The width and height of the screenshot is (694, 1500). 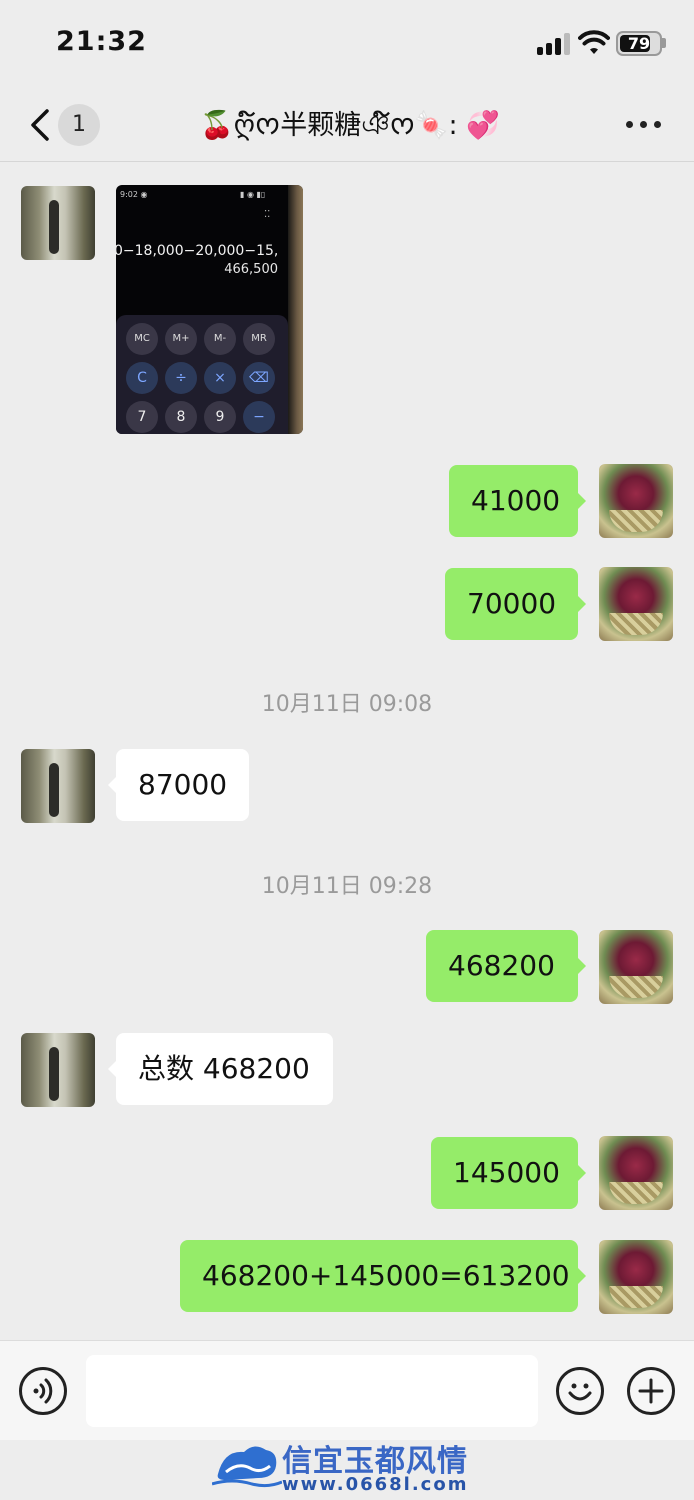 What do you see at coordinates (295, 309) in the screenshot?
I see `image-background-edge` at bounding box center [295, 309].